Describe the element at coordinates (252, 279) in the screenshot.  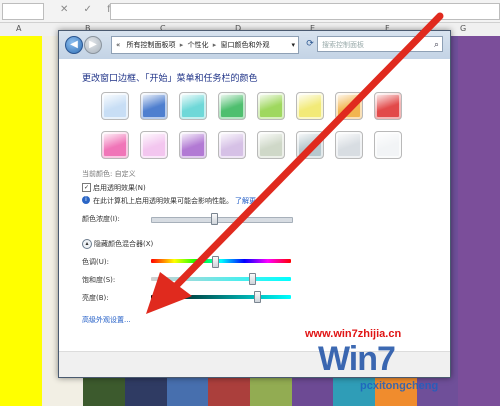
I see `saturation-slider-thumb` at that location.